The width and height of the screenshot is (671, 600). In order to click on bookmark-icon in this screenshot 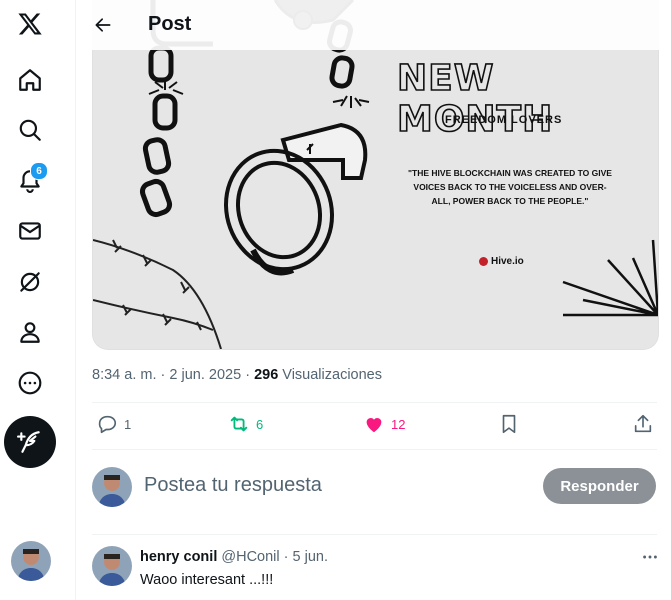, I will do `click(509, 424)`.